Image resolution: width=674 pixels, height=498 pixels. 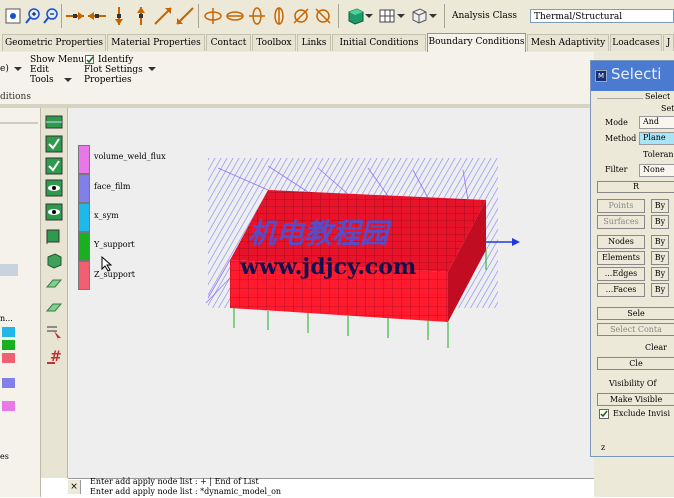 I want to click on ribbon-empty-area, so click(x=377, y=78).